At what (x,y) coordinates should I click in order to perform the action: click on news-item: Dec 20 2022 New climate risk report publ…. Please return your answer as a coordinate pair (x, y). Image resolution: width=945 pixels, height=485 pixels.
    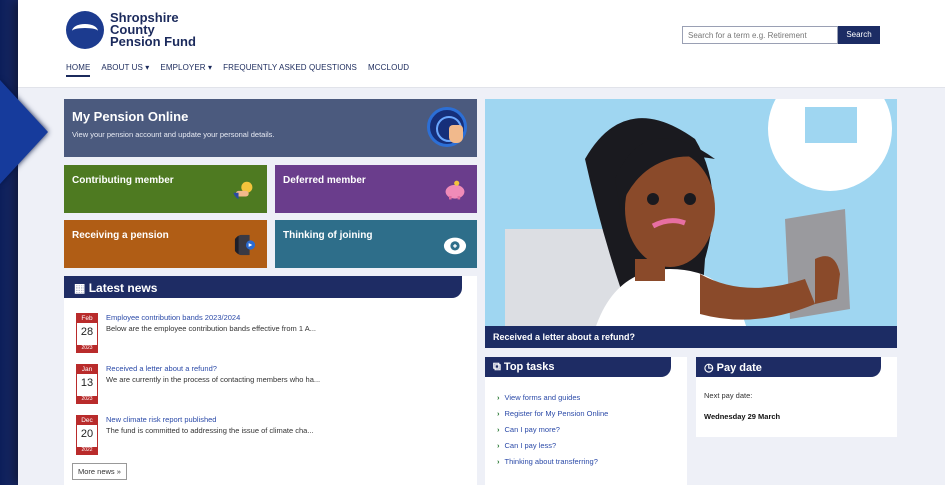
    Looking at the image, I should click on (266, 435).